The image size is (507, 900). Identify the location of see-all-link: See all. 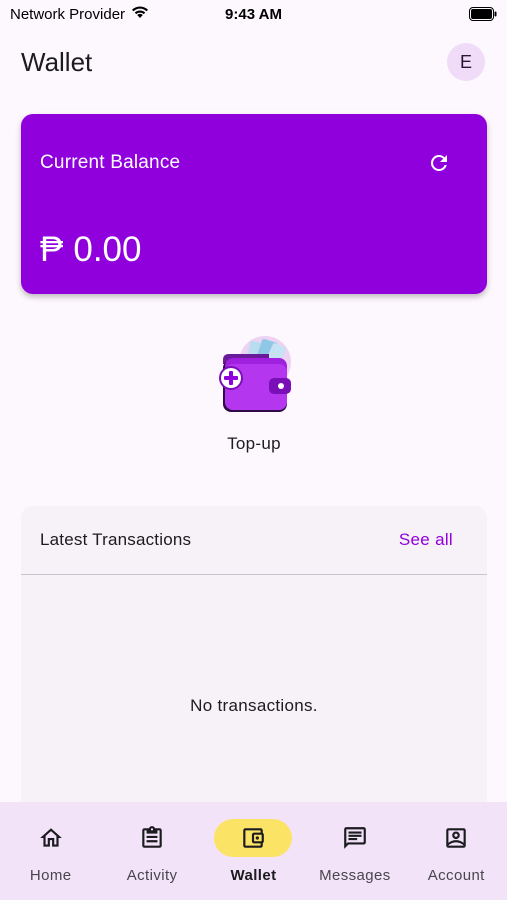
(426, 540).